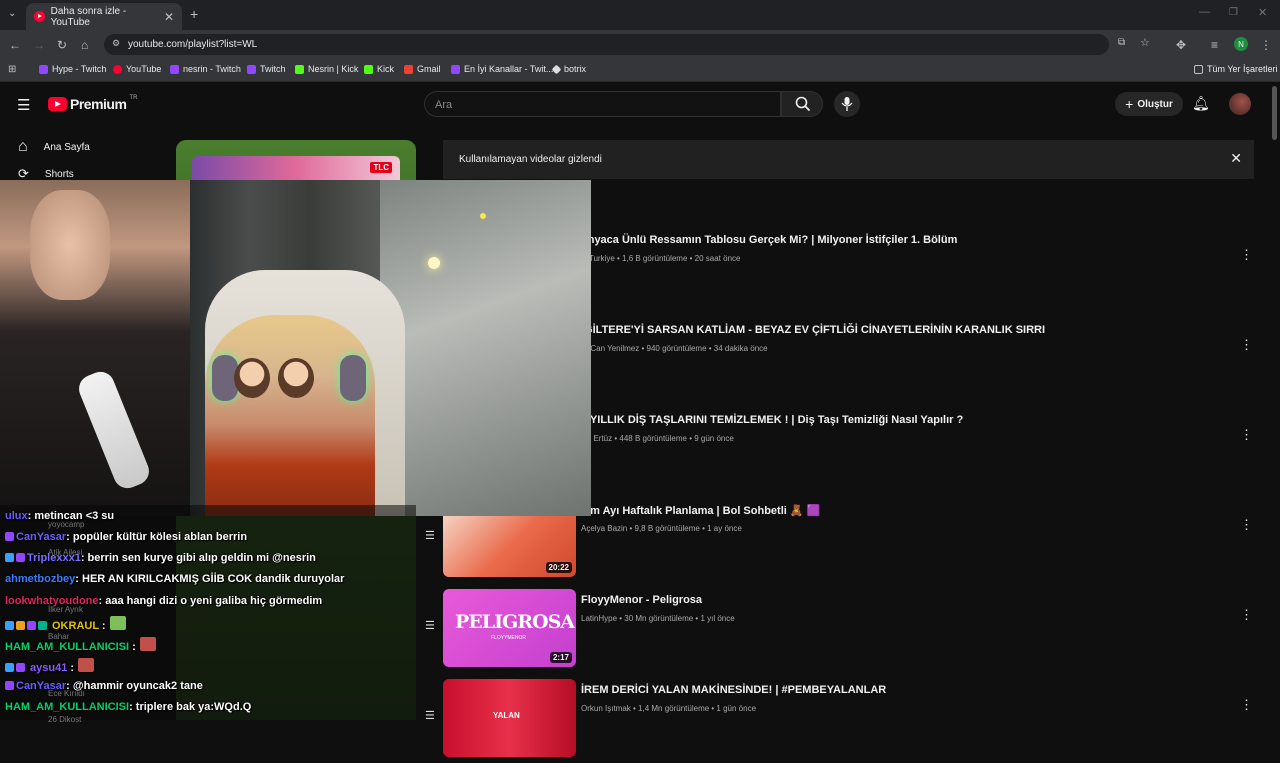 The image size is (1280, 763). I want to click on search-input: Ara, so click(602, 104).